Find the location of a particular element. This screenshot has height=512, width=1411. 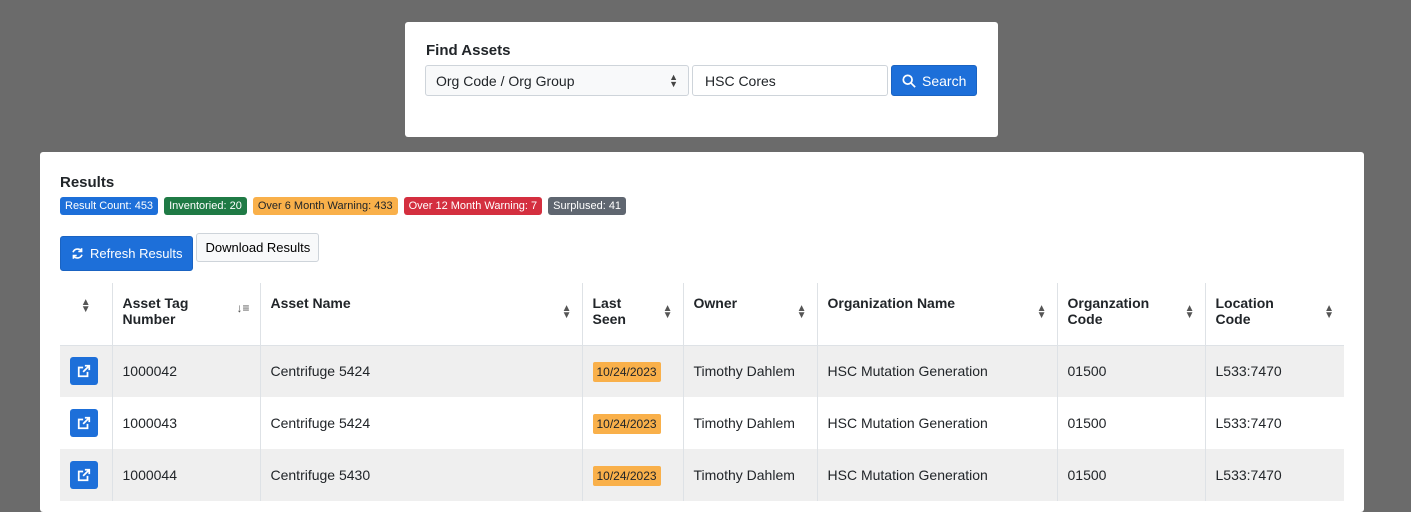

organization-code-header-line2: Code is located at coordinates (1085, 319).